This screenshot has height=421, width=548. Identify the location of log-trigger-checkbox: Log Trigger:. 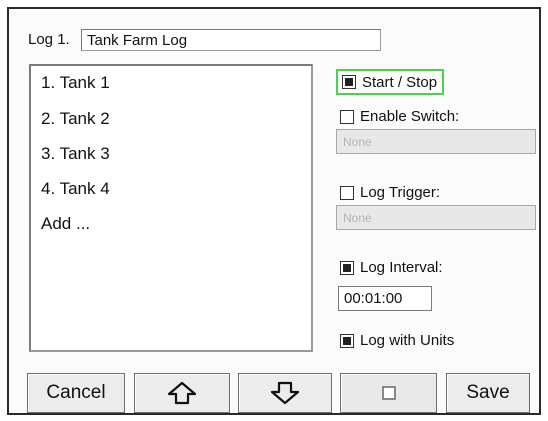
(390, 192).